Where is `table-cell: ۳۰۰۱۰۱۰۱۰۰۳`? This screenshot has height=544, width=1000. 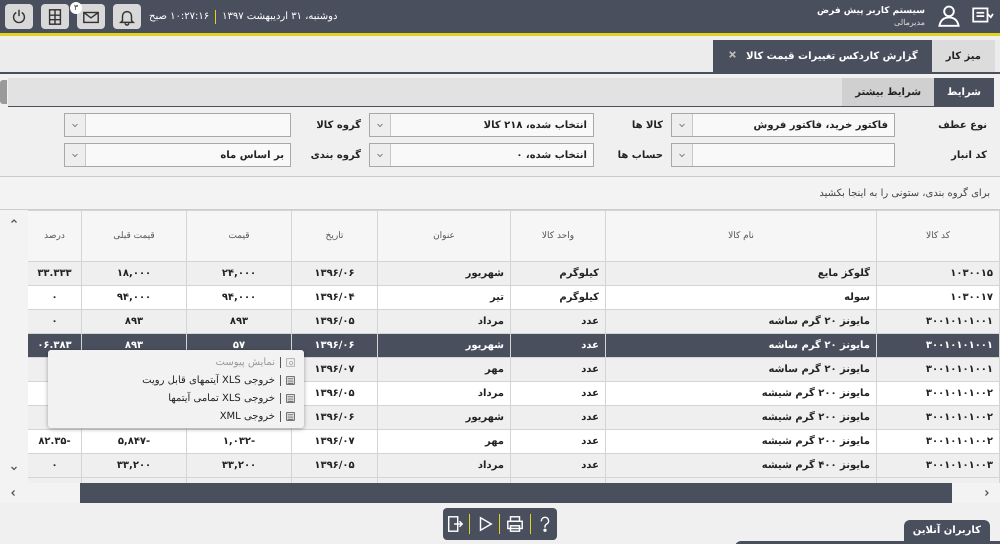
table-cell: ۳۰۰۱۰۱۰۱۰۰۳ is located at coordinates (959, 465).